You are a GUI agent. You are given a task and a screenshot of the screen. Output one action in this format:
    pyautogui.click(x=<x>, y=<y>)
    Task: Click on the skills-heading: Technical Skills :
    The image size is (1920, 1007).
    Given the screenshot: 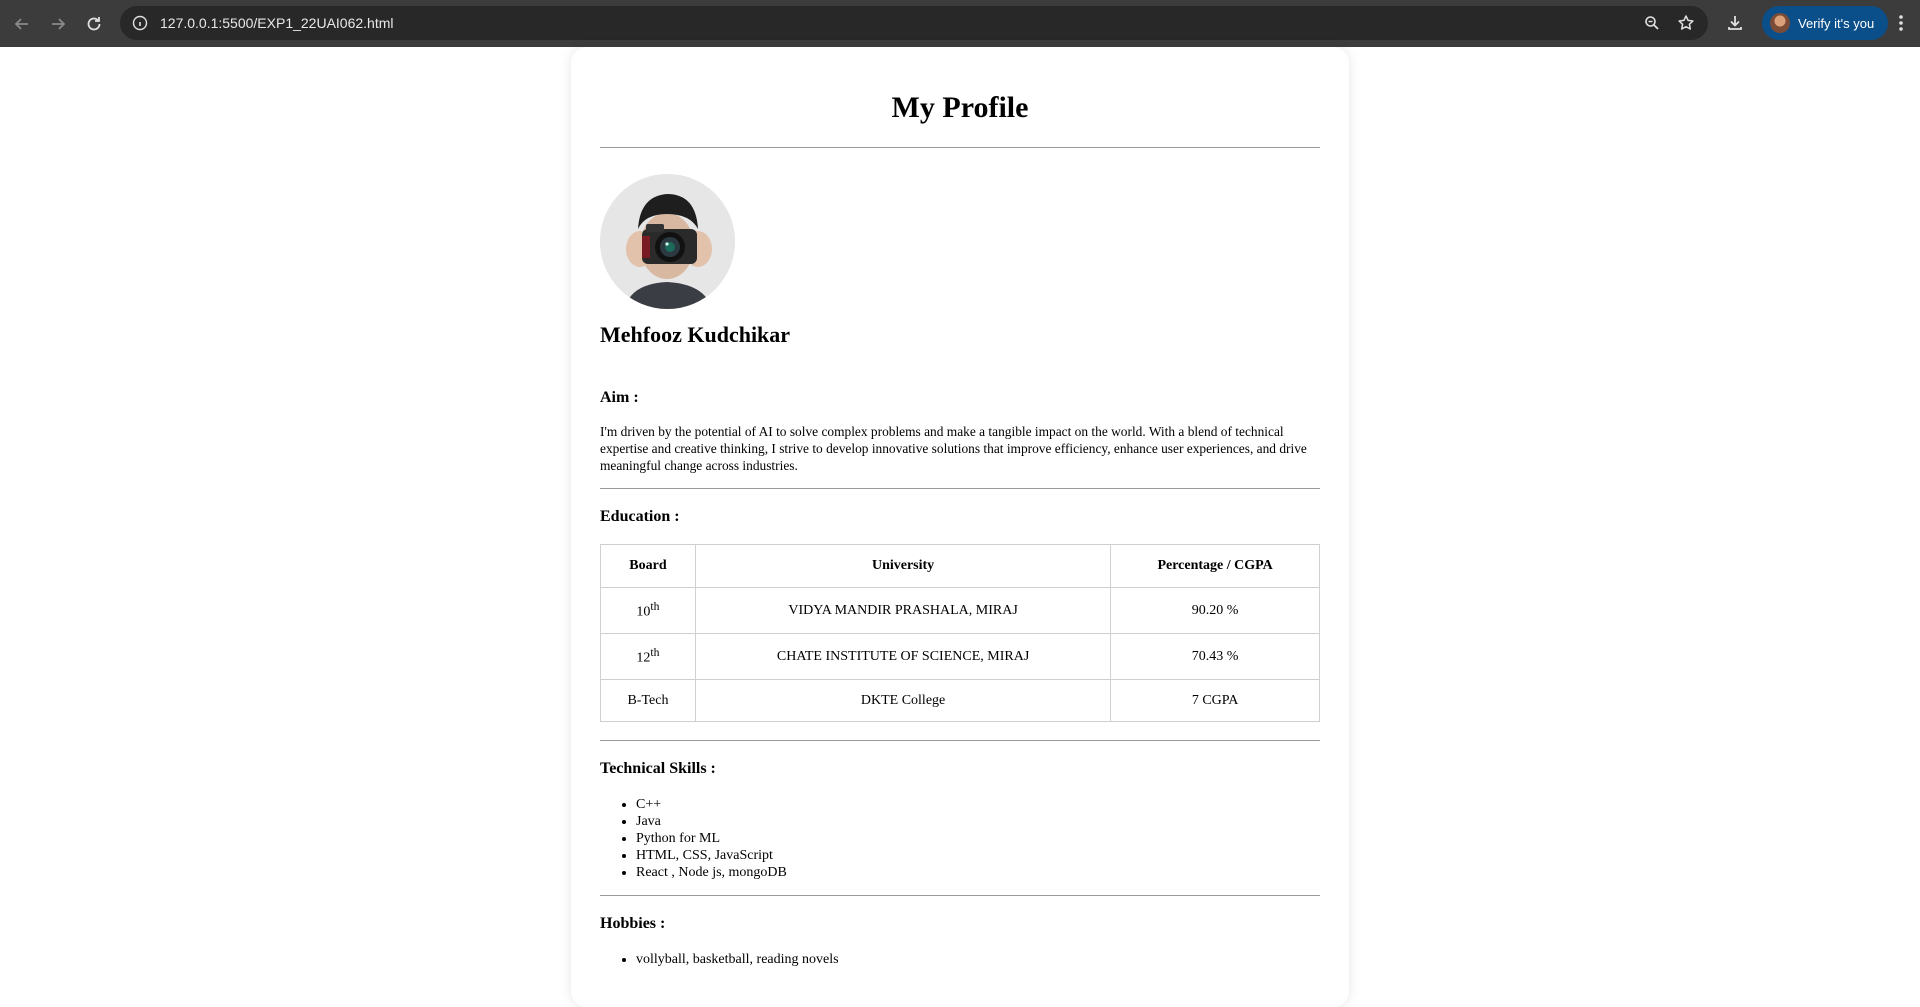 What is the action you would take?
    pyautogui.click(x=658, y=768)
    